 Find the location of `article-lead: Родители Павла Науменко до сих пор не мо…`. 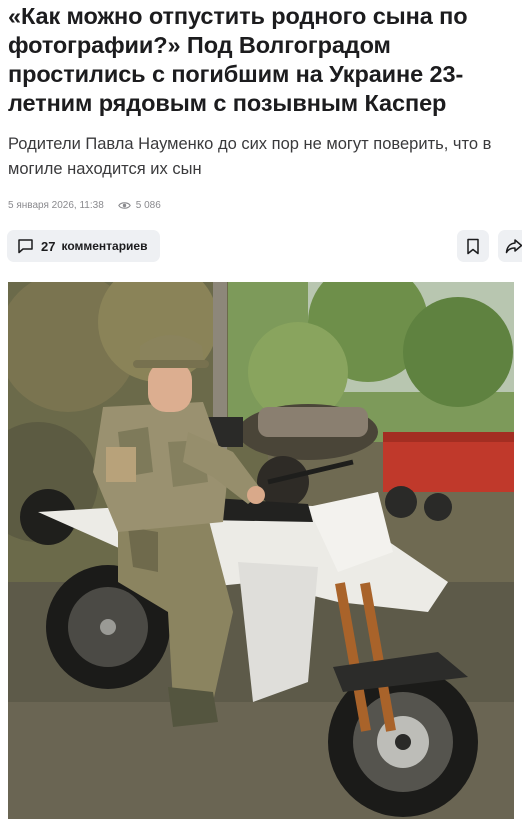

article-lead: Родители Павла Науменко до сих пор не мо… is located at coordinates (250, 156).